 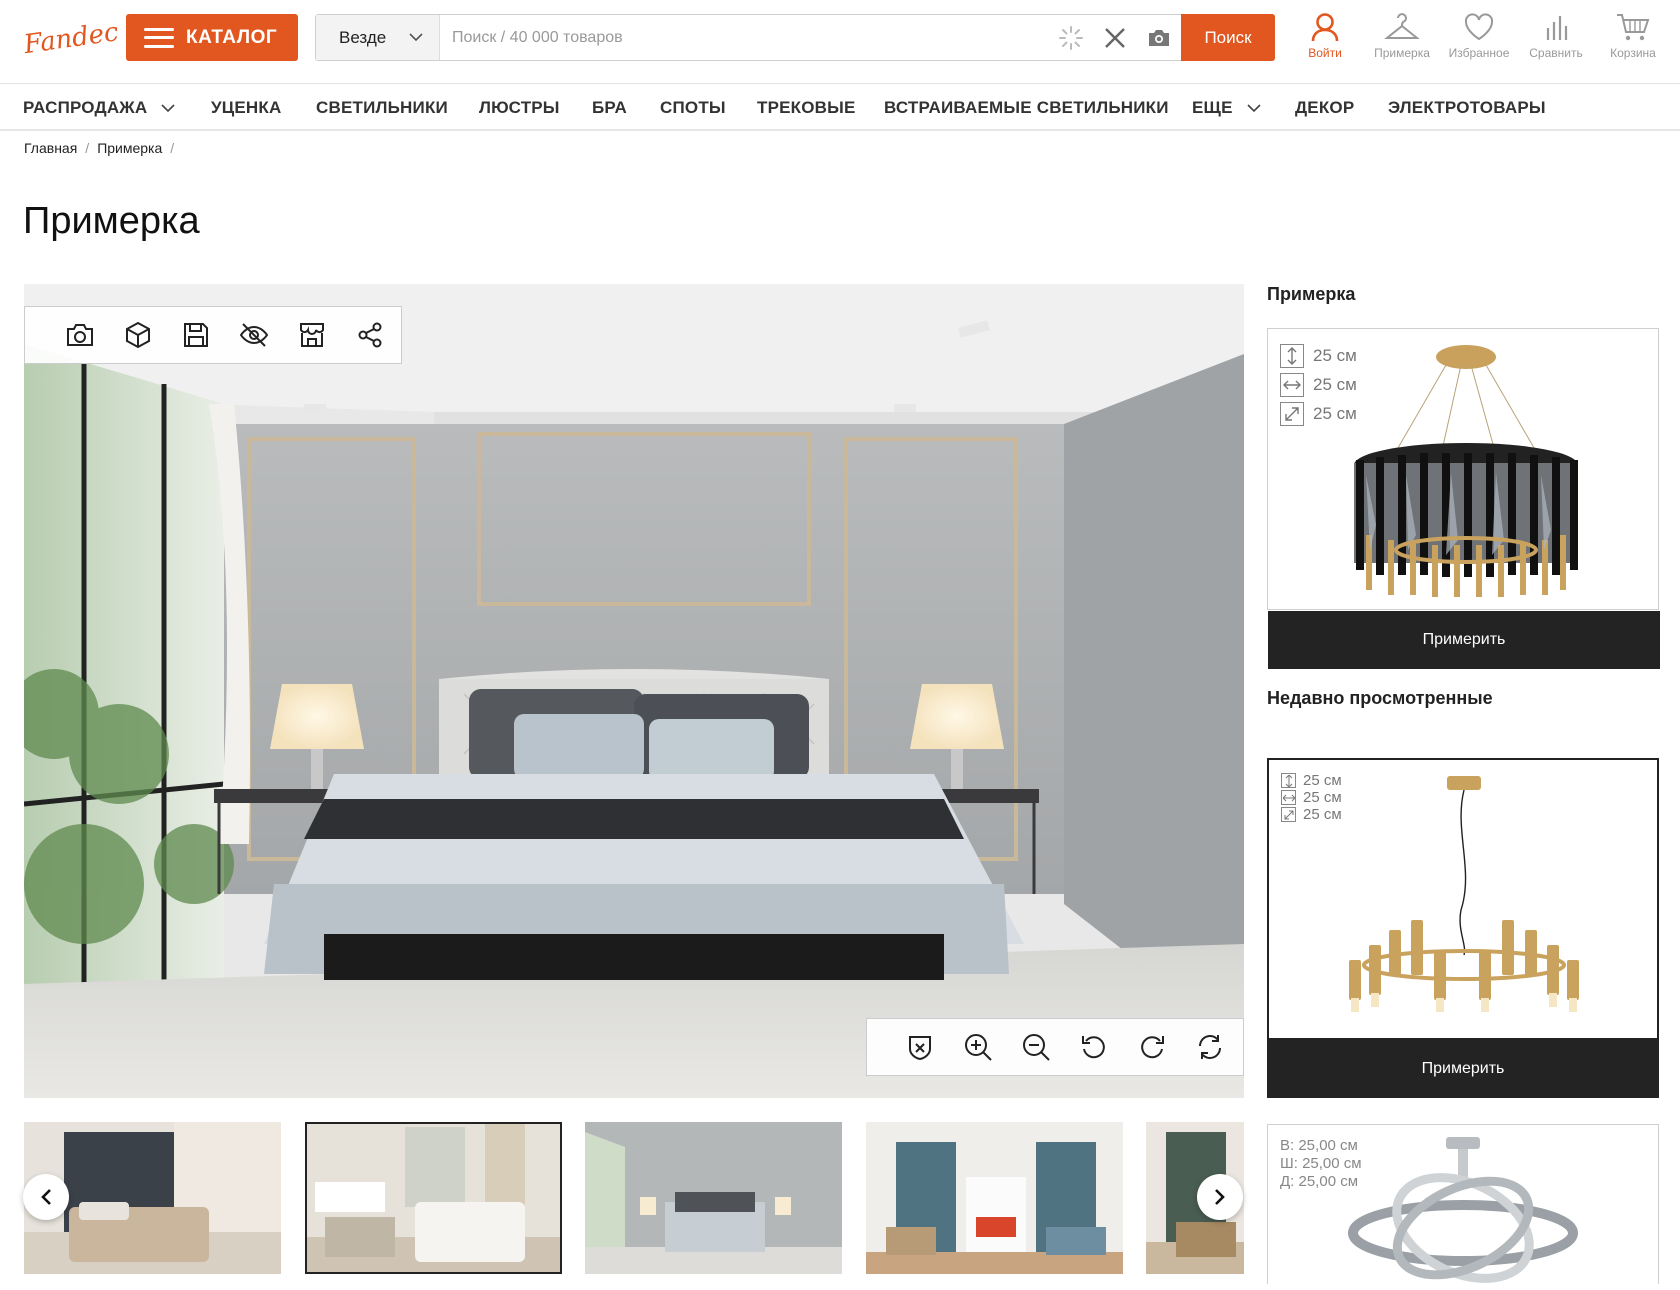 I want to click on crystal-chandelier-image, so click(x=1466, y=471).